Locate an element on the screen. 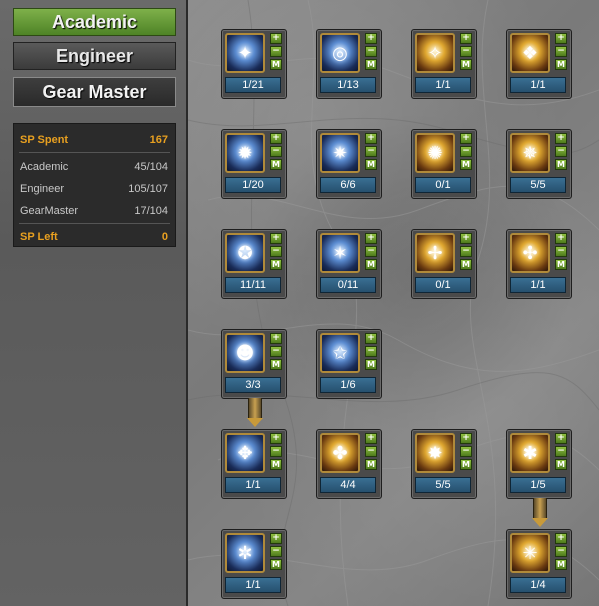 This screenshot has height=606, width=599. skill-glyph-icon: ✥ is located at coordinates (245, 453).